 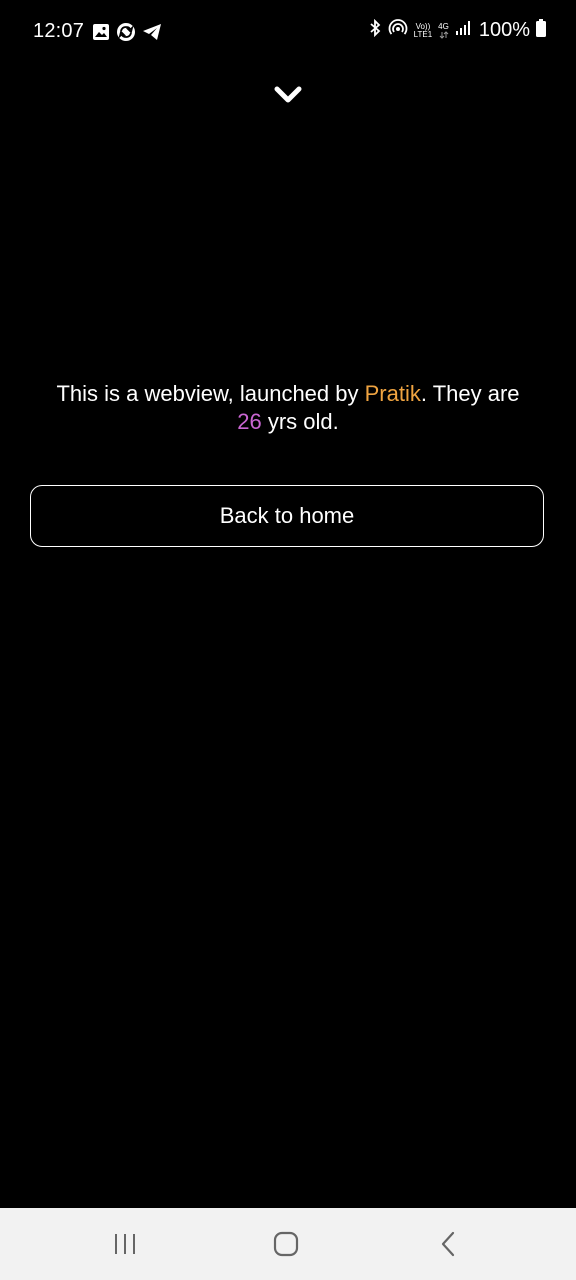 I want to click on home-icon, so click(x=286, y=1244).